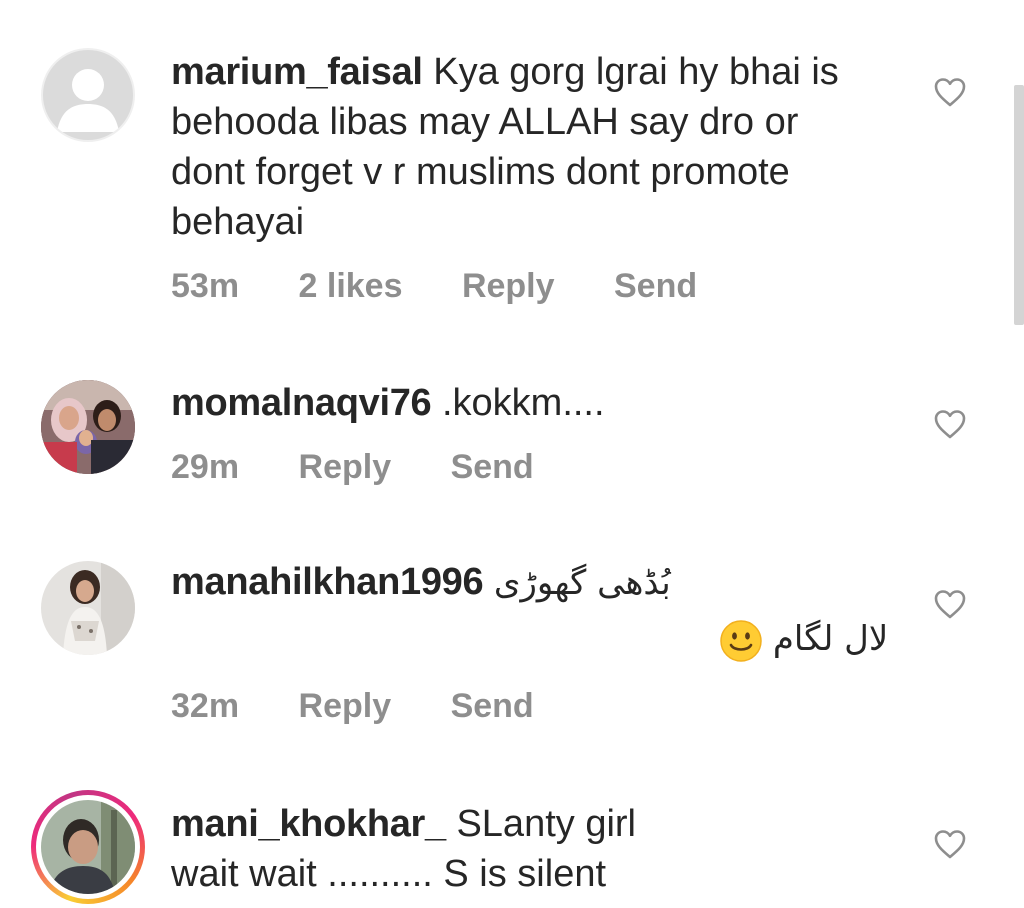 This screenshot has width=1024, height=908. Describe the element at coordinates (636, 72) in the screenshot. I see `comment-text-line: Kya gorg lgrai hy bhai is` at that location.